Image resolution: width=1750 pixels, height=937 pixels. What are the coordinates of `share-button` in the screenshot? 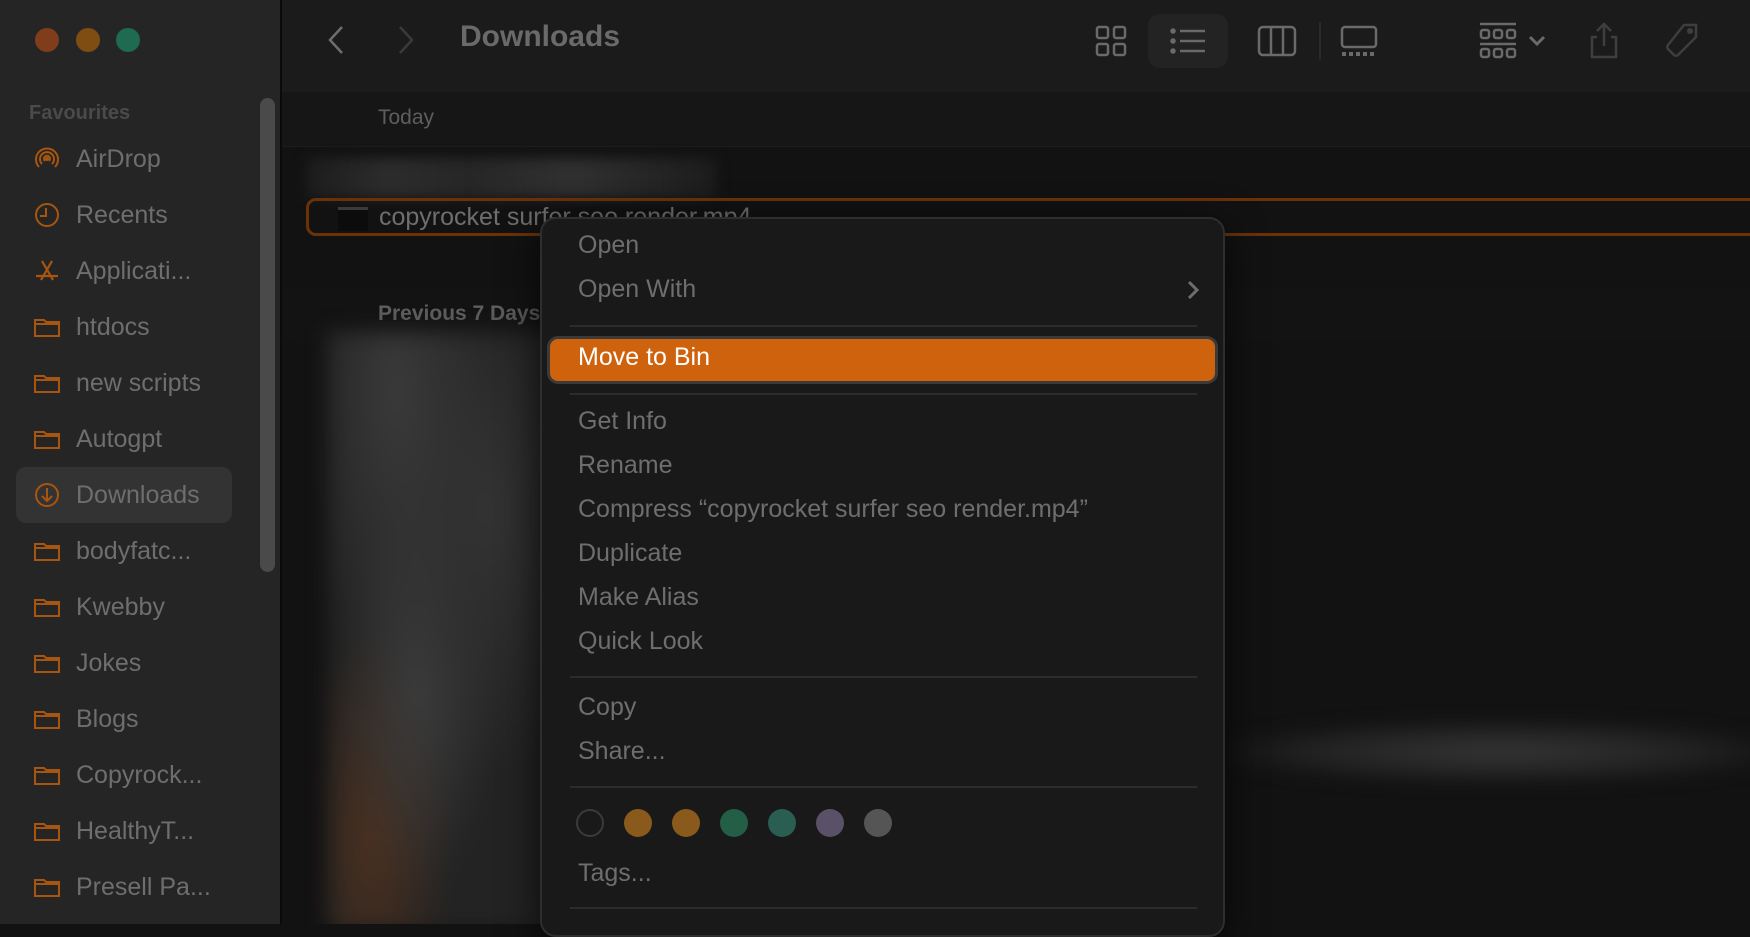 It's located at (1604, 41).